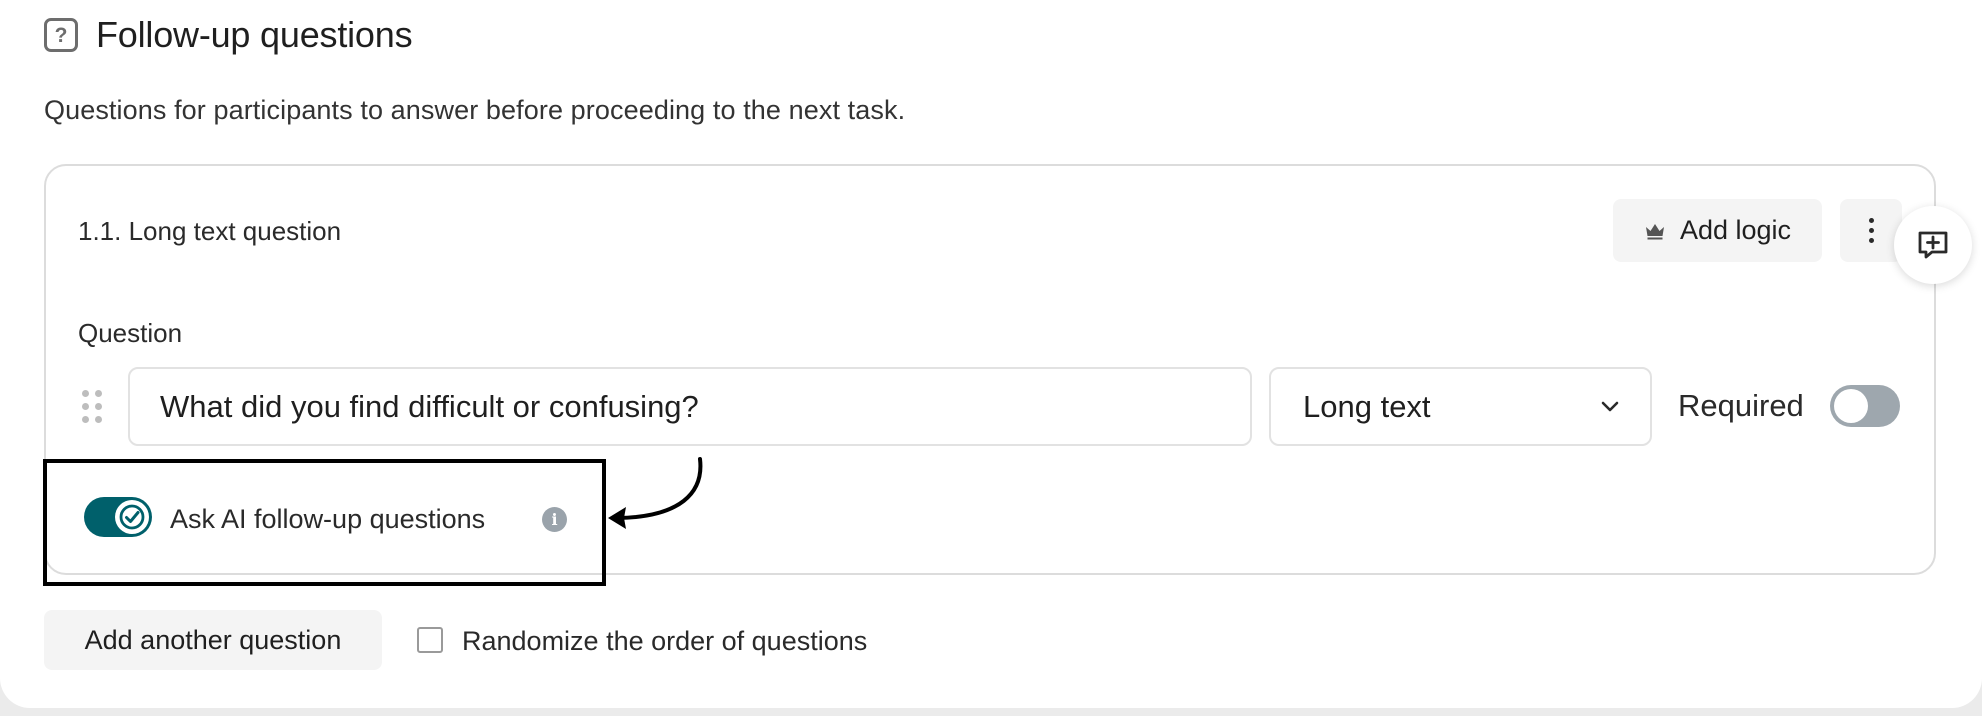 Image resolution: width=1982 pixels, height=716 pixels. I want to click on required-toggle, so click(1865, 406).